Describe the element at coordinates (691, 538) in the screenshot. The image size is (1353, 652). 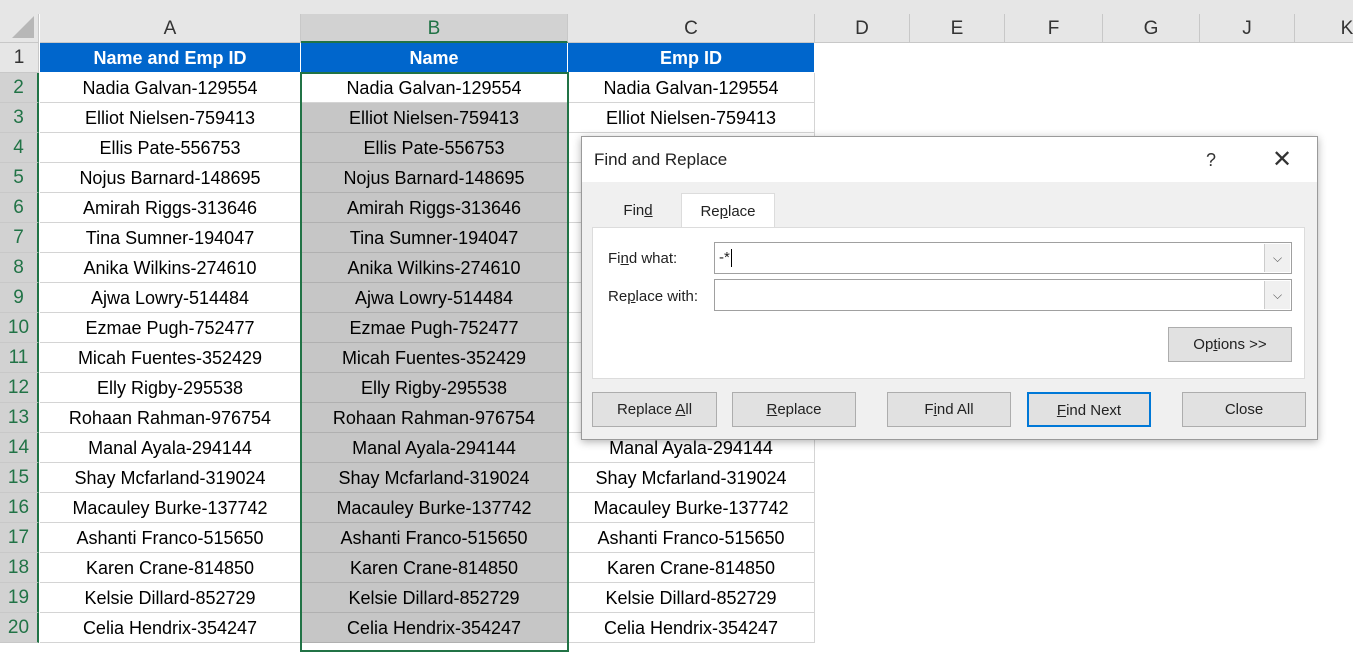
I see `cell-c17: Ashanti Franco-515650` at that location.